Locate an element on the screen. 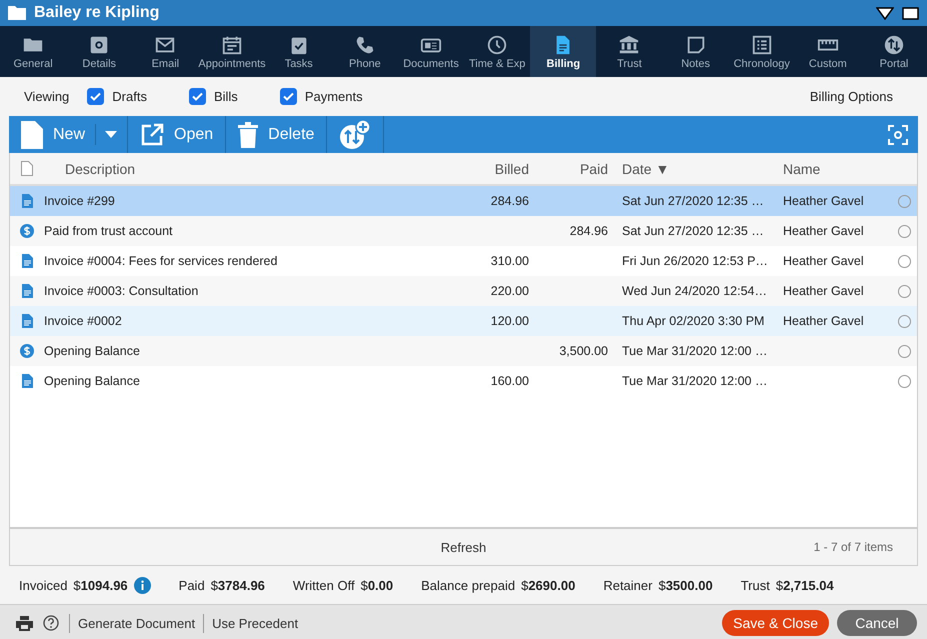 This screenshot has width=927, height=639. table-row: Paid from trust account 284.96 Sat Jun 27/2020 12:35 … Heather Gavel is located at coordinates (463, 231).